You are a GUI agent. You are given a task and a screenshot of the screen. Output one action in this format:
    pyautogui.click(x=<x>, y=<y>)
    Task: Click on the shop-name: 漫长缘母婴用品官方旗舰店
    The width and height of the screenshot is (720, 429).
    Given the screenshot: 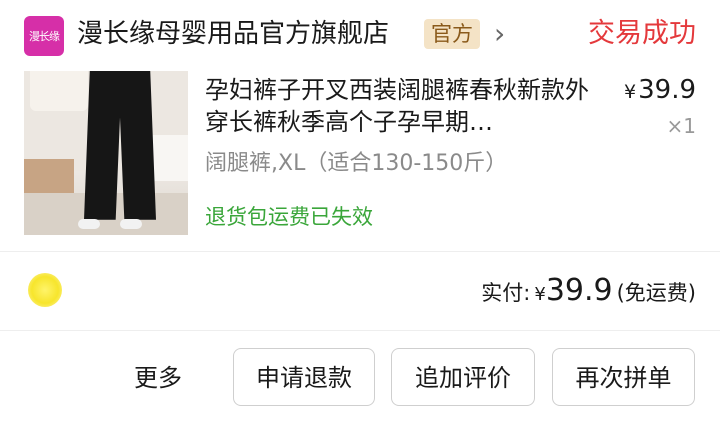 What is the action you would take?
    pyautogui.click(x=233, y=34)
    